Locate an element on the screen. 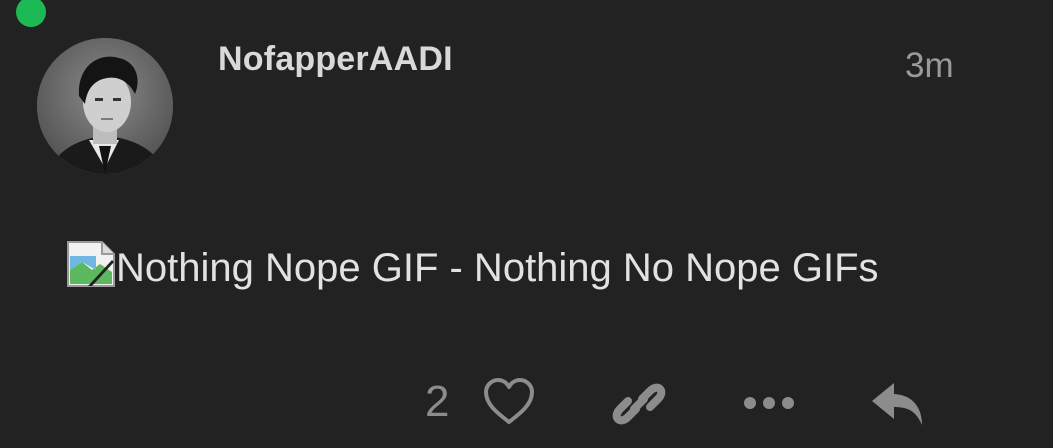 The height and width of the screenshot is (448, 1053). post-author: NofapperAADI is located at coordinates (335, 59).